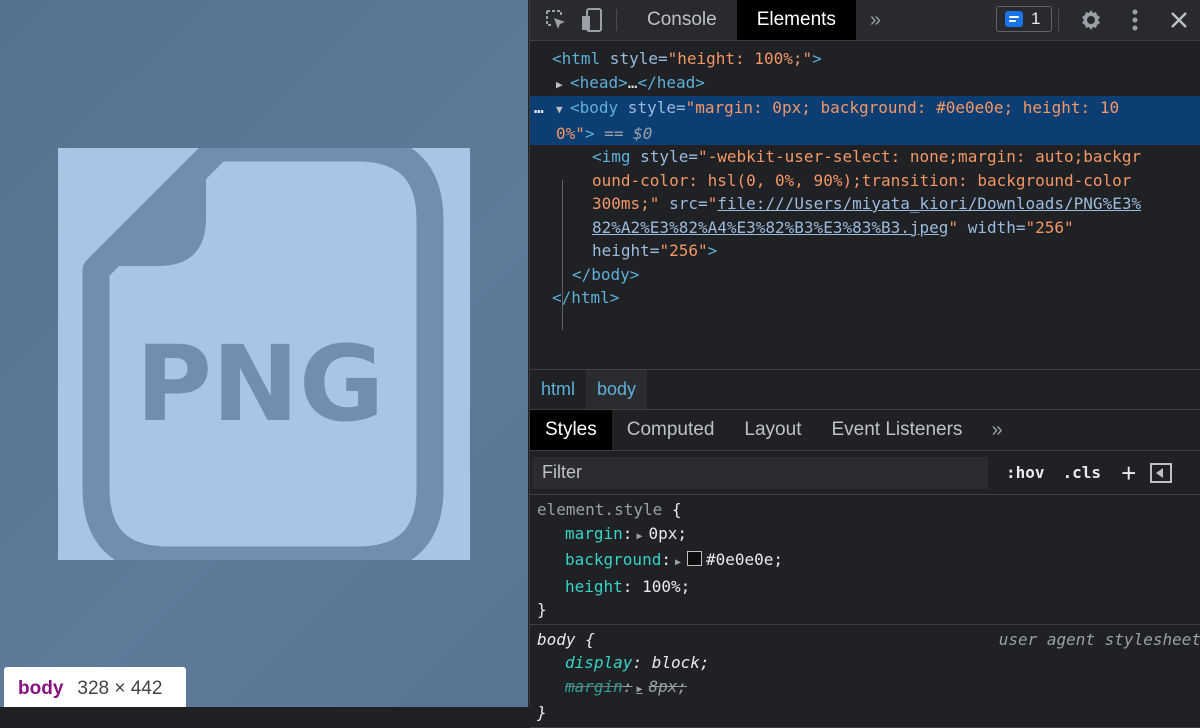 Image resolution: width=1200 pixels, height=728 pixels. I want to click on tab-elements: Elements, so click(796, 20).